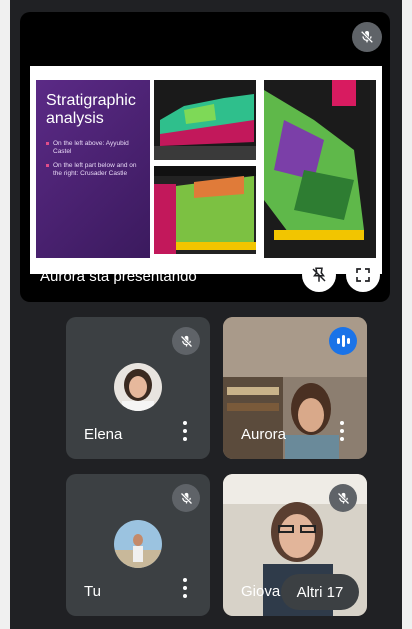 The width and height of the screenshot is (412, 629). What do you see at coordinates (118, 276) in the screenshot?
I see `presenter-label: Aurora sta presentando` at bounding box center [118, 276].